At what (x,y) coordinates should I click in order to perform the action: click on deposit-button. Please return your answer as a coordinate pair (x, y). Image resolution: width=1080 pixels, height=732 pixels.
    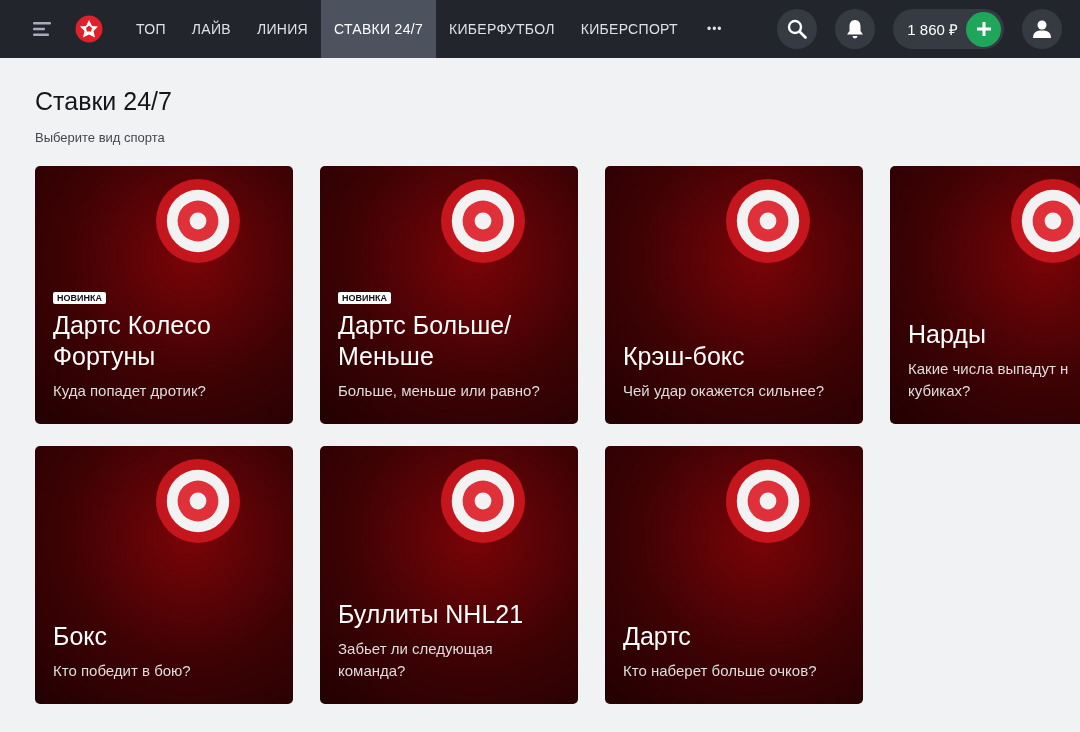
    Looking at the image, I should click on (983, 29).